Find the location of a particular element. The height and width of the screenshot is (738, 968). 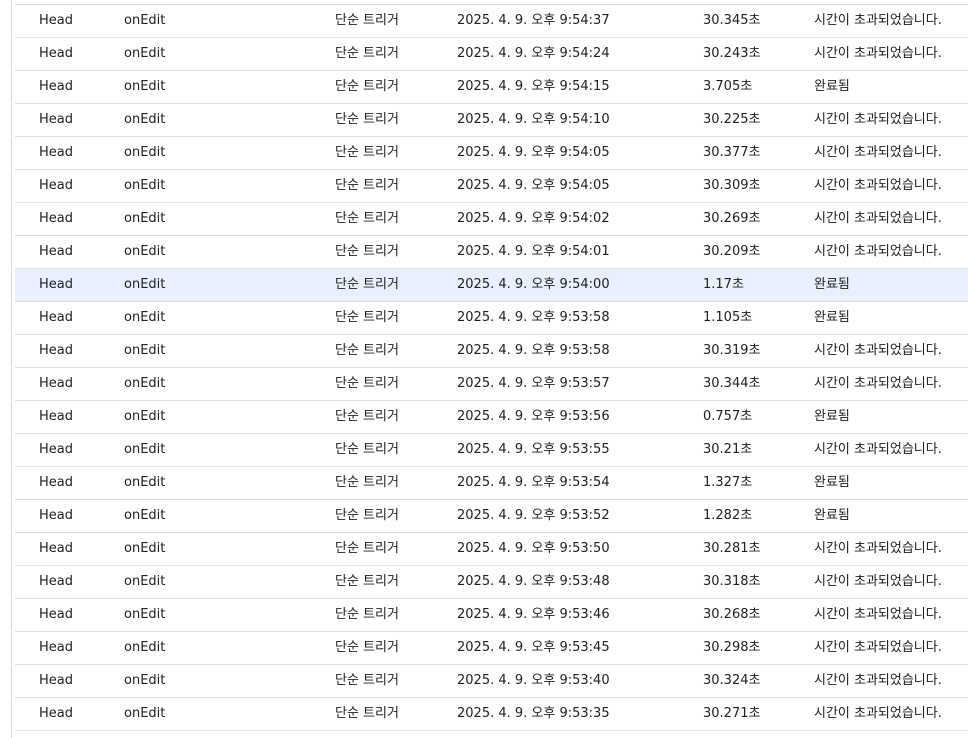

start-time-cell: 2025. 4. 9. 오후 9:54:00 is located at coordinates (533, 284).